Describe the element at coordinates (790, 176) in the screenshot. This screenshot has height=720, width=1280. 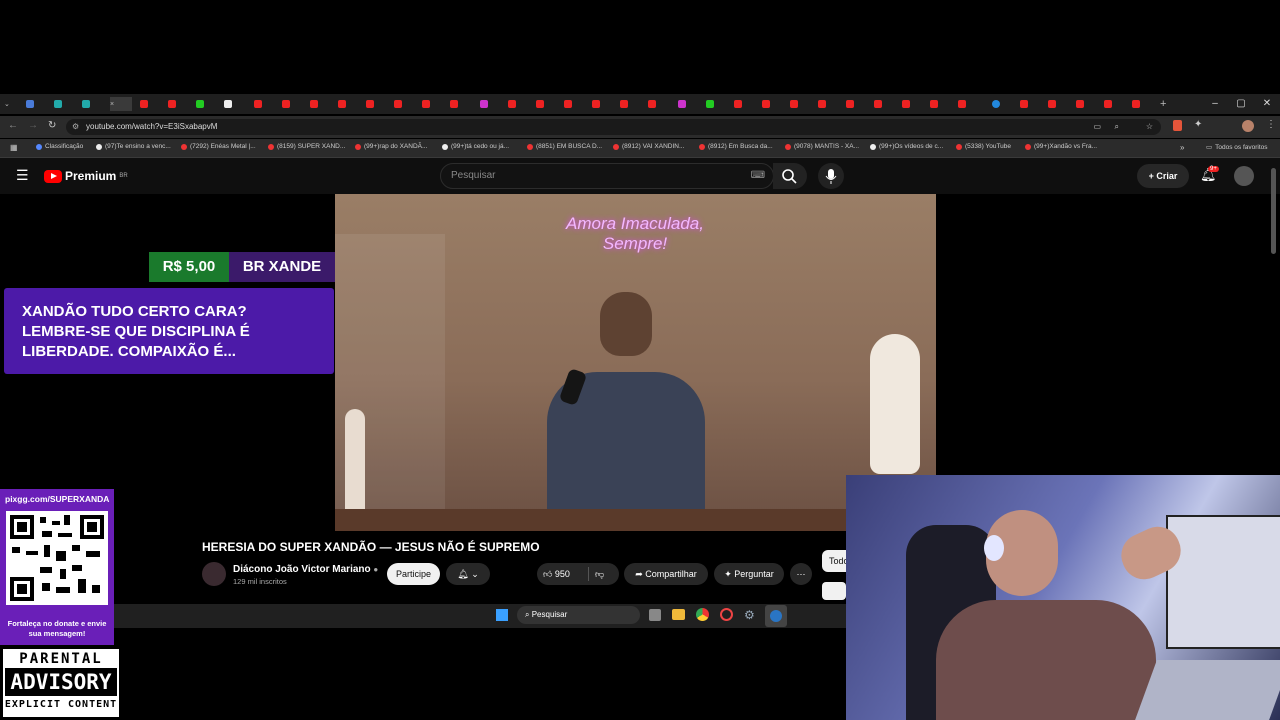
I see `search-button` at that location.